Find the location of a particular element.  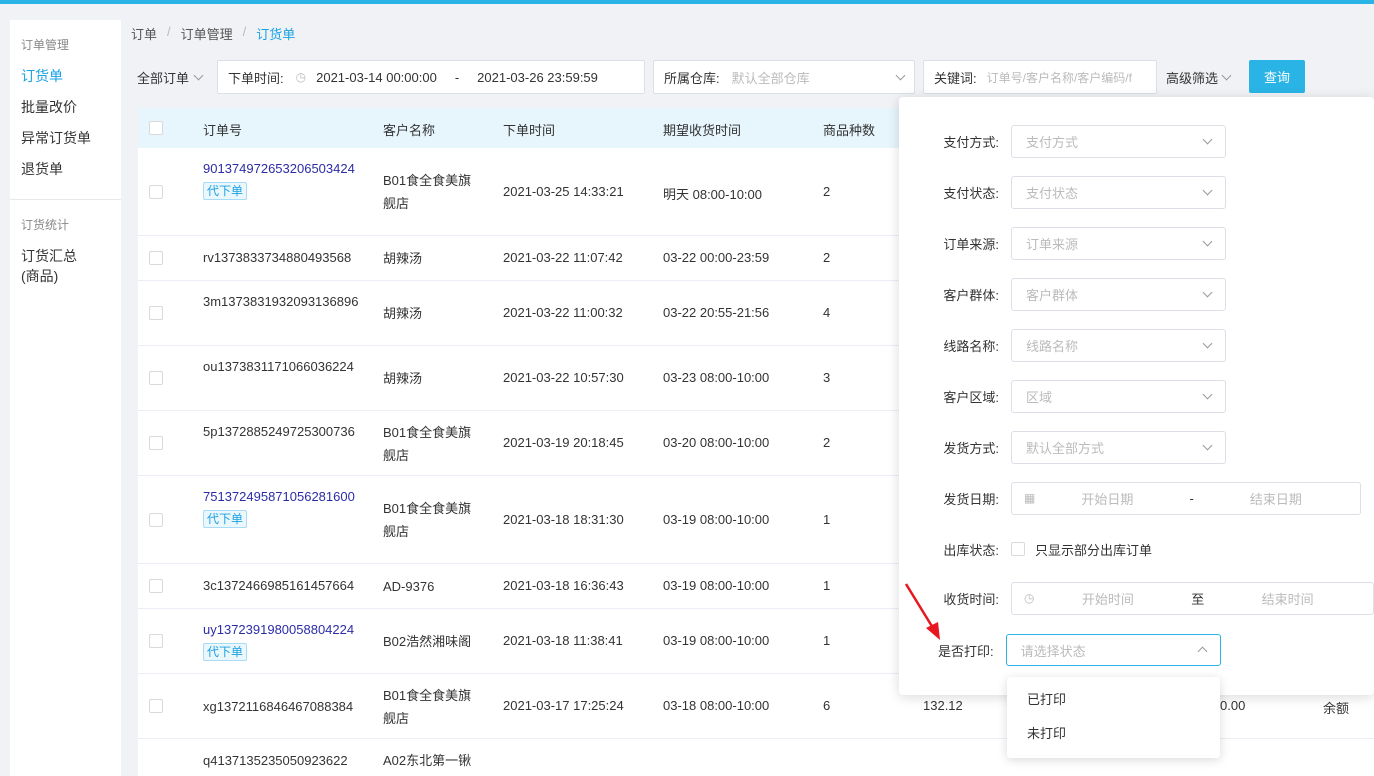

order-number-link: rv1373833734880493568 is located at coordinates (283, 258).